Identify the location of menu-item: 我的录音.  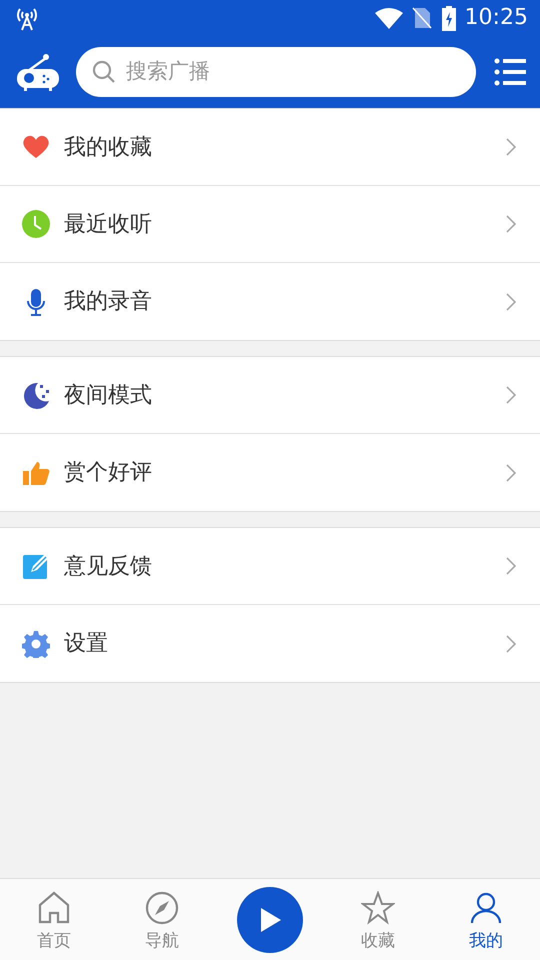
(270, 301).